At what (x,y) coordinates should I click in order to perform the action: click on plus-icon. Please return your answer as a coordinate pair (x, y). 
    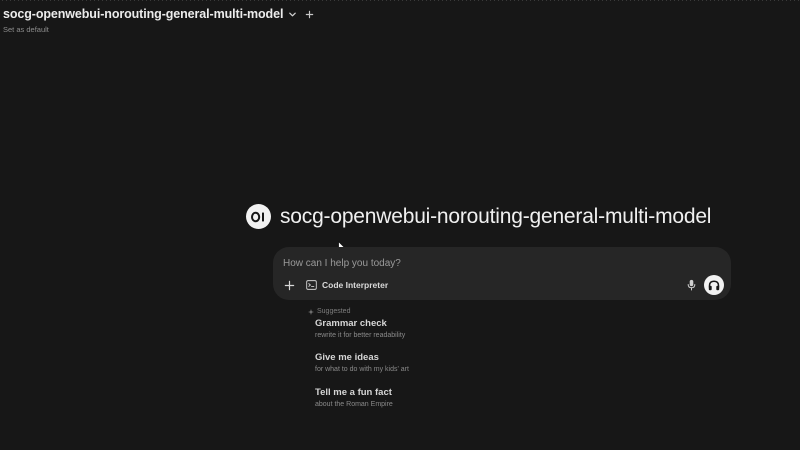
    Looking at the image, I should click on (309, 14).